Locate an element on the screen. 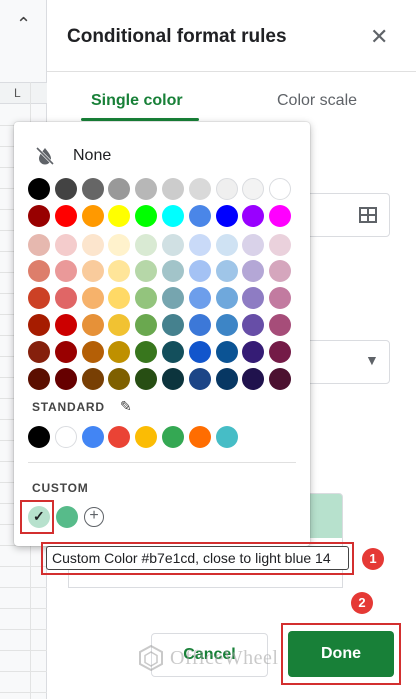  none-option: None is located at coordinates (72, 156).